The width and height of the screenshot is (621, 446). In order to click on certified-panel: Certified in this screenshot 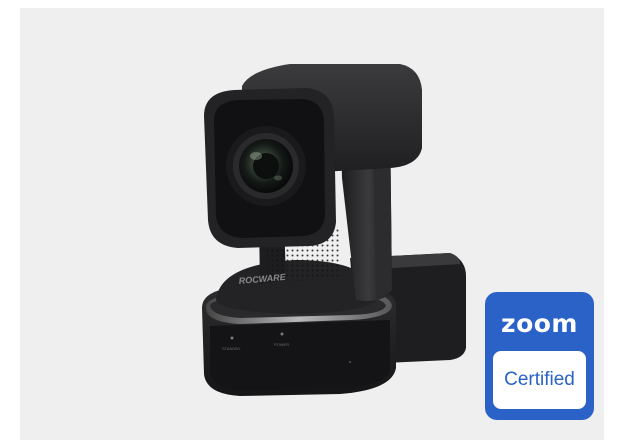, I will do `click(539, 380)`.